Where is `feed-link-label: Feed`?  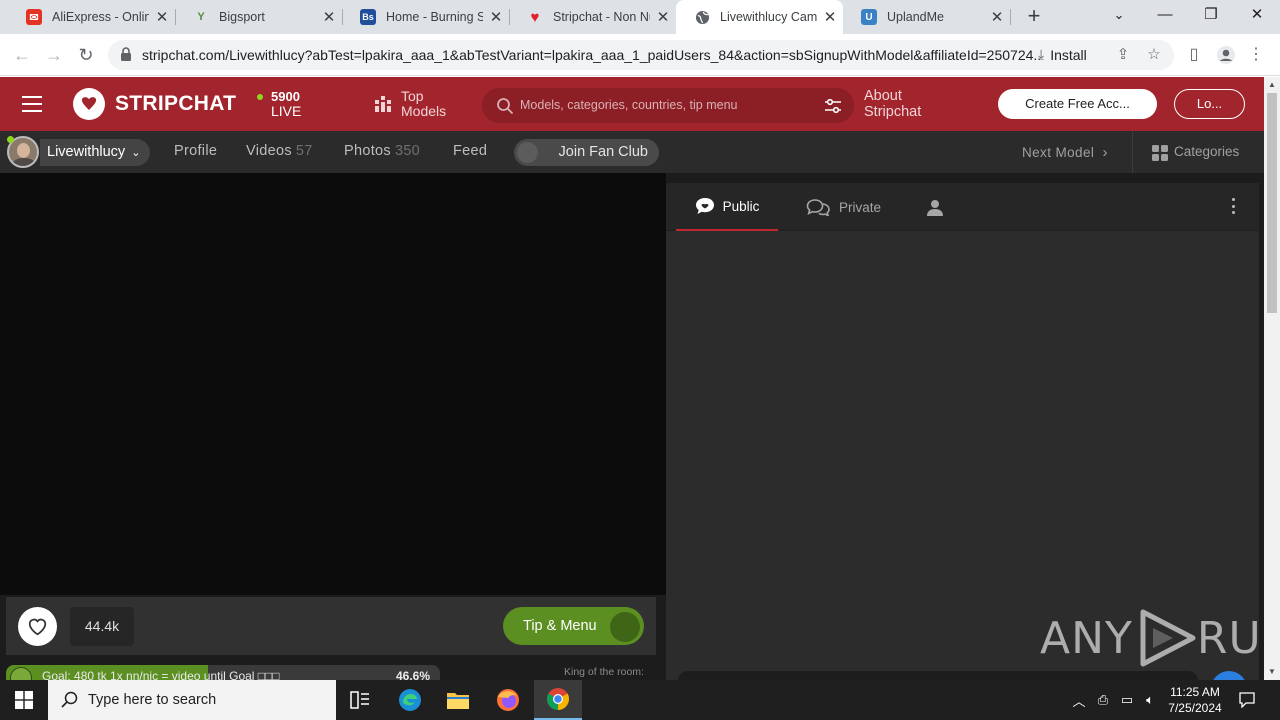 feed-link-label: Feed is located at coordinates (470, 151).